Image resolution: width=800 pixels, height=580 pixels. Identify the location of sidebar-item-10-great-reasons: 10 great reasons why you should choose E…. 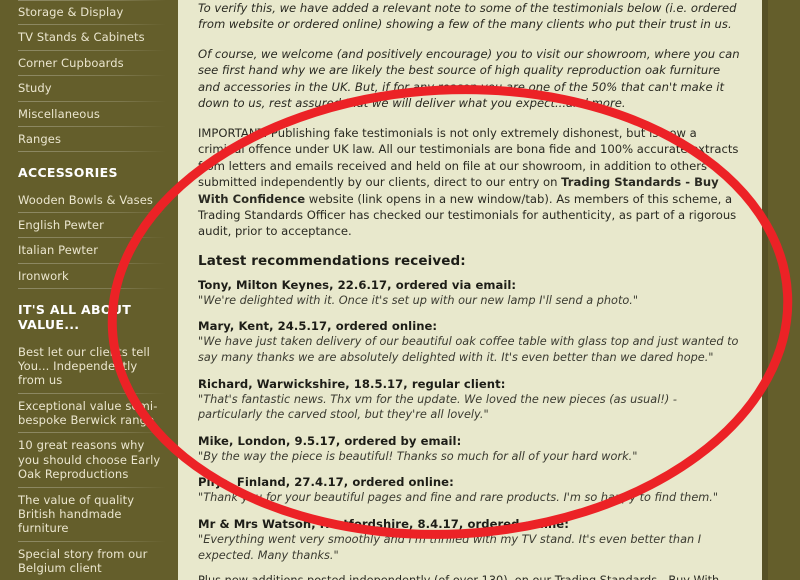
(89, 460).